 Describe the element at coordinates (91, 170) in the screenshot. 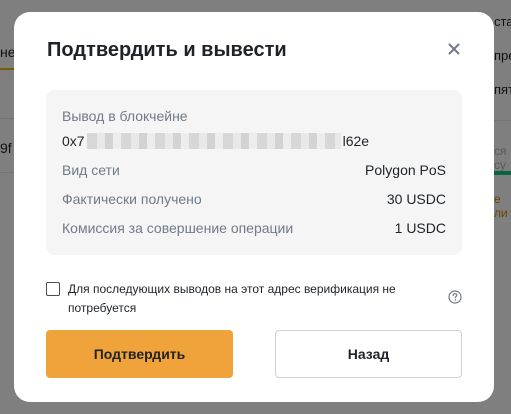

I see `network-label: Вид сети` at that location.